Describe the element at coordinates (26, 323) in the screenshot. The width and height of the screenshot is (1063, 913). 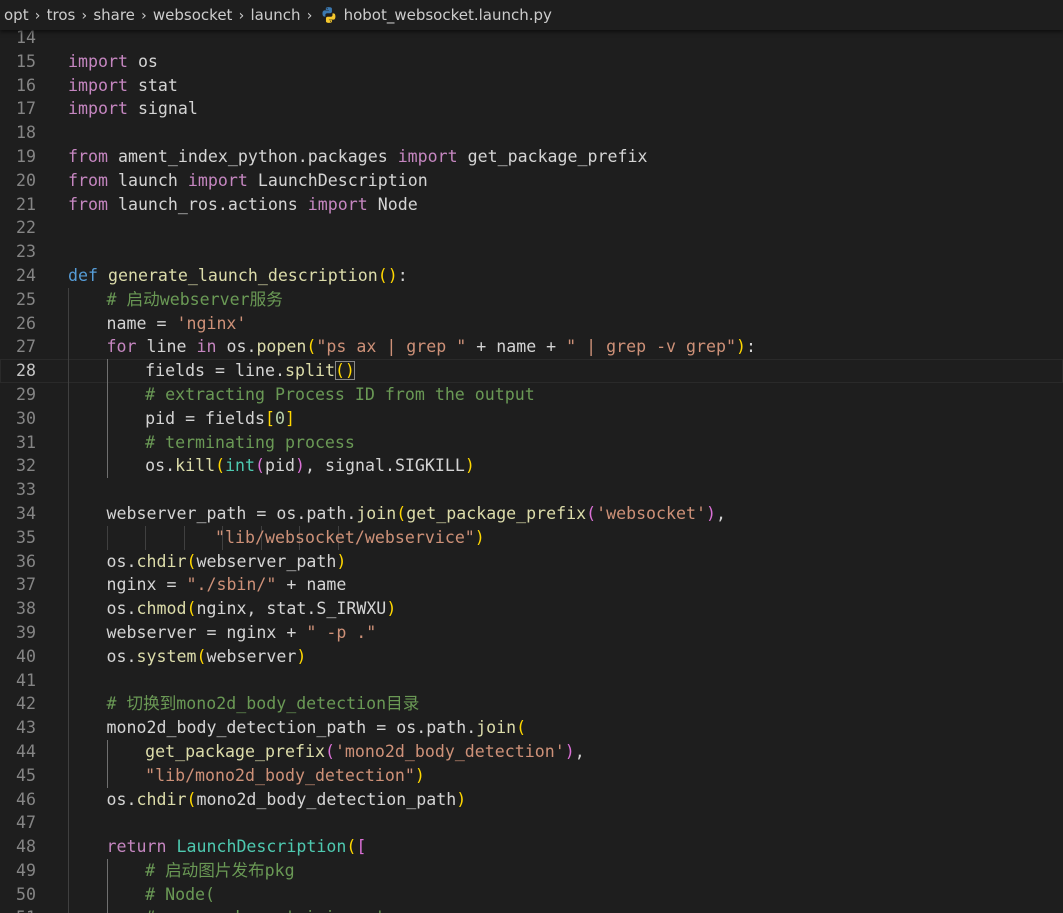
I see `line-number: 26` at that location.